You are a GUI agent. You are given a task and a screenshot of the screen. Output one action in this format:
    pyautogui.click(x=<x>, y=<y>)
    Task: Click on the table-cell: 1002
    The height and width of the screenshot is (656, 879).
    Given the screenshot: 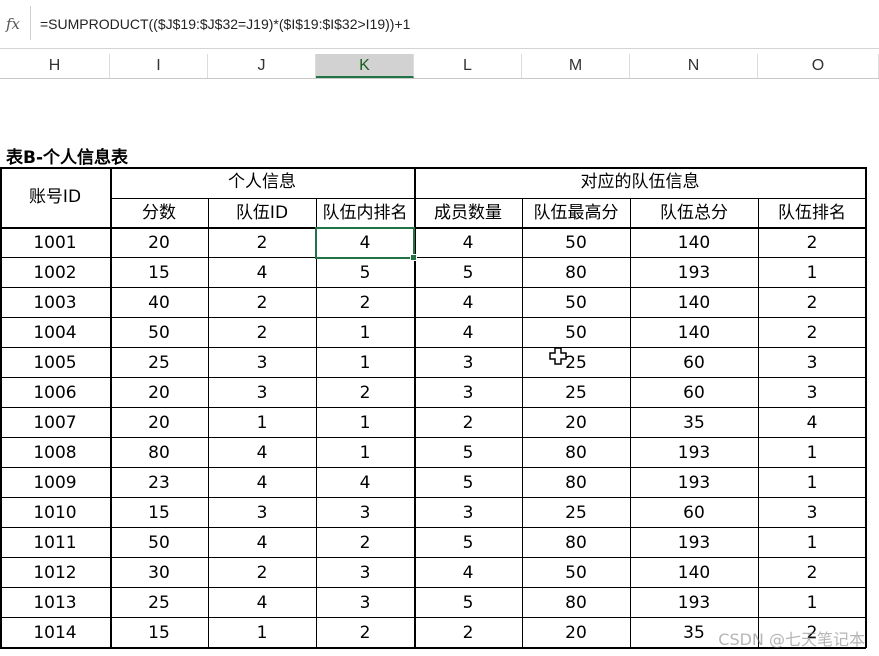 What is the action you would take?
    pyautogui.click(x=55, y=273)
    